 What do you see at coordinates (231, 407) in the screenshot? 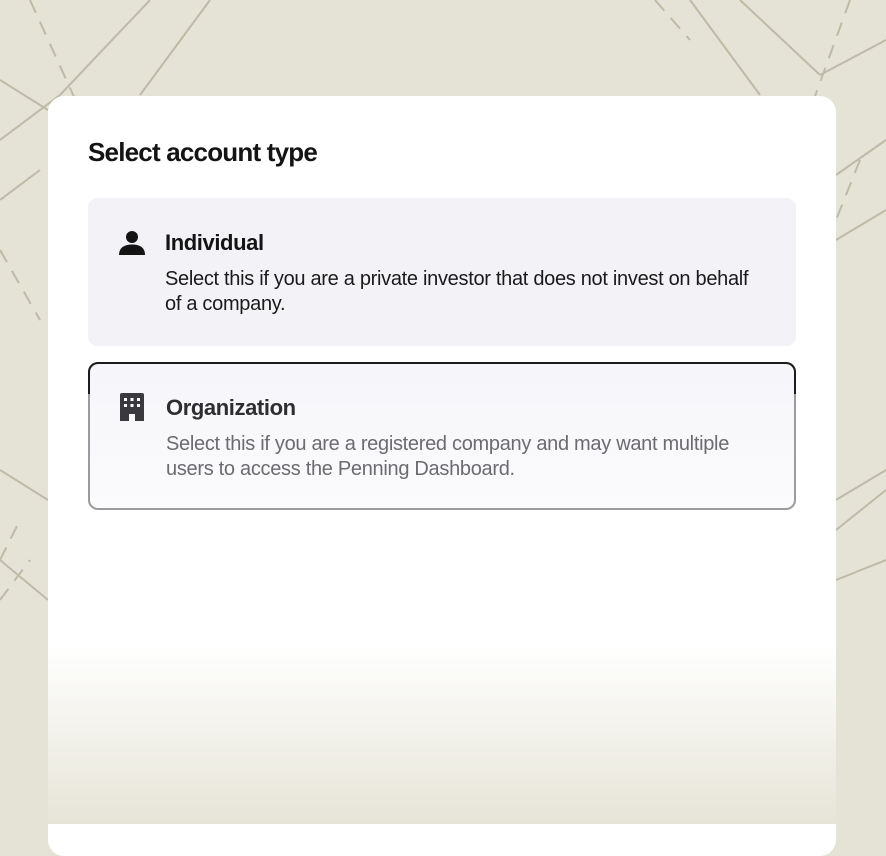
I see `option-organization-label: Organization` at bounding box center [231, 407].